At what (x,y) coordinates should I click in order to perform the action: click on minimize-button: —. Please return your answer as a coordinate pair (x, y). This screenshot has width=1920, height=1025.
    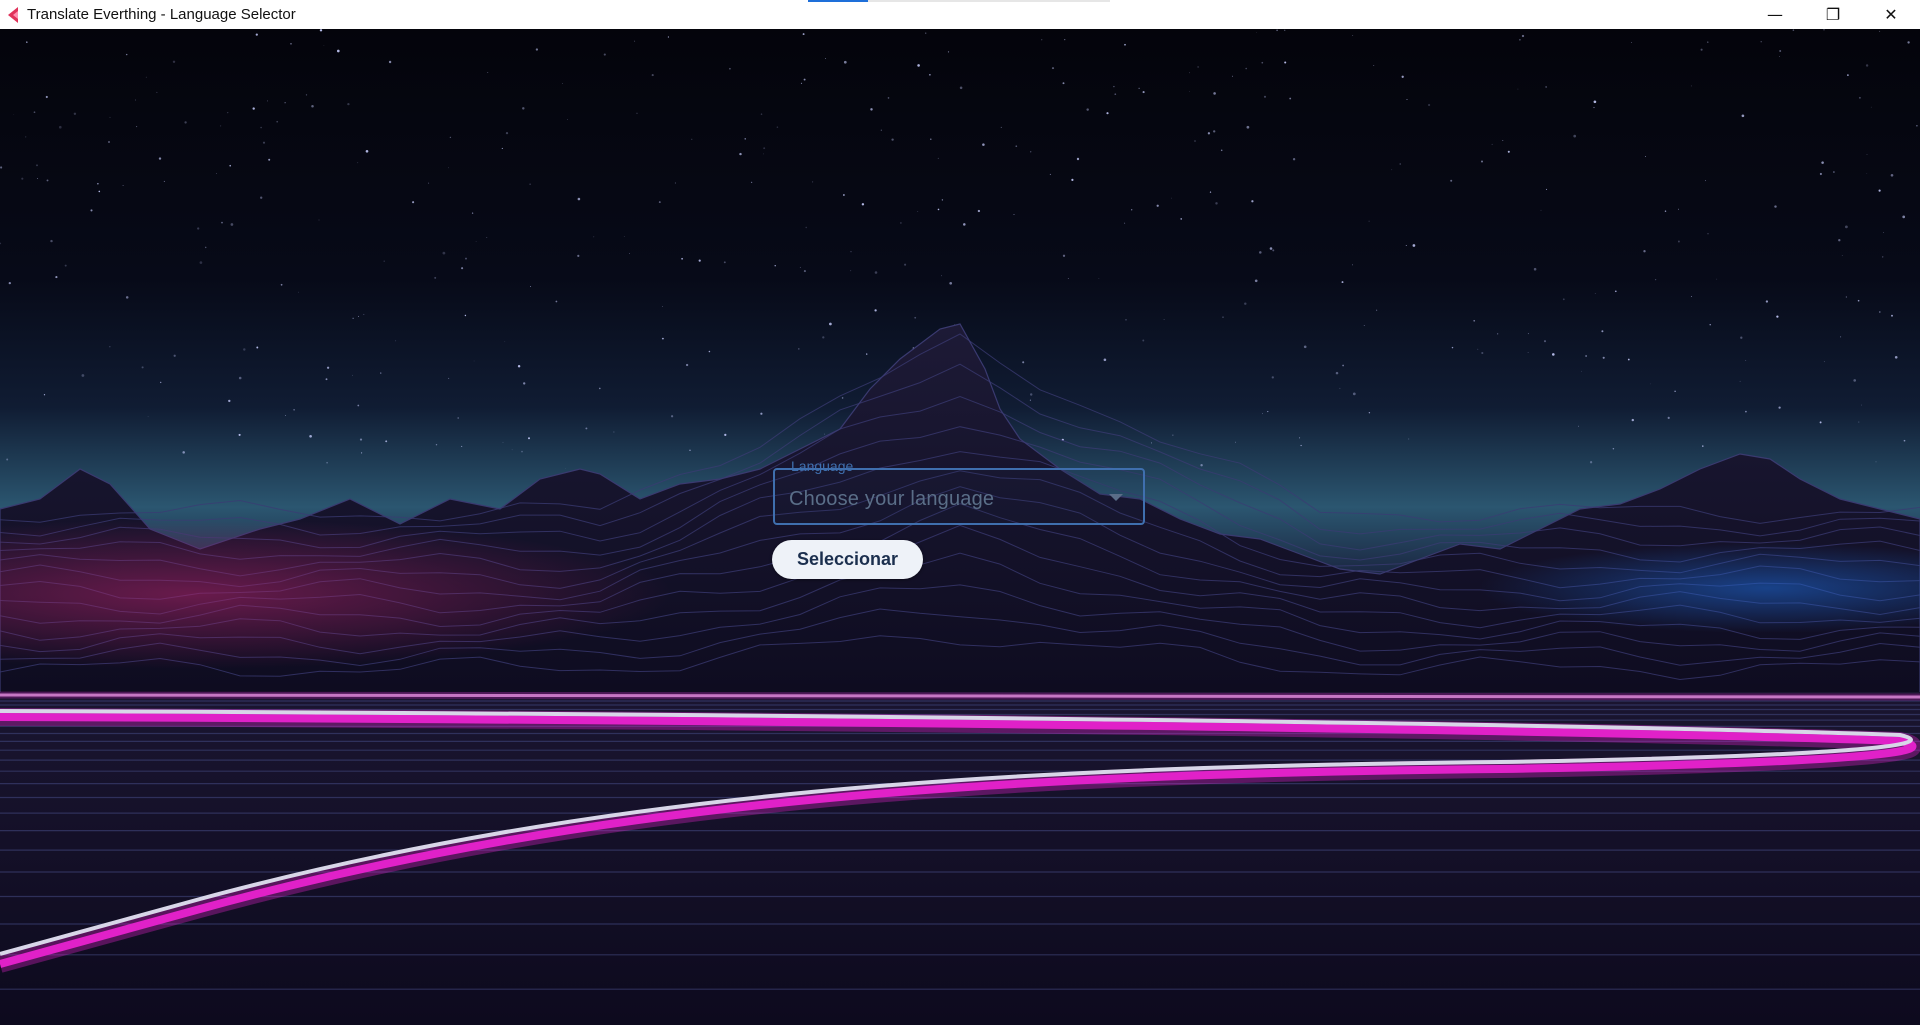
    Looking at the image, I should click on (1775, 14).